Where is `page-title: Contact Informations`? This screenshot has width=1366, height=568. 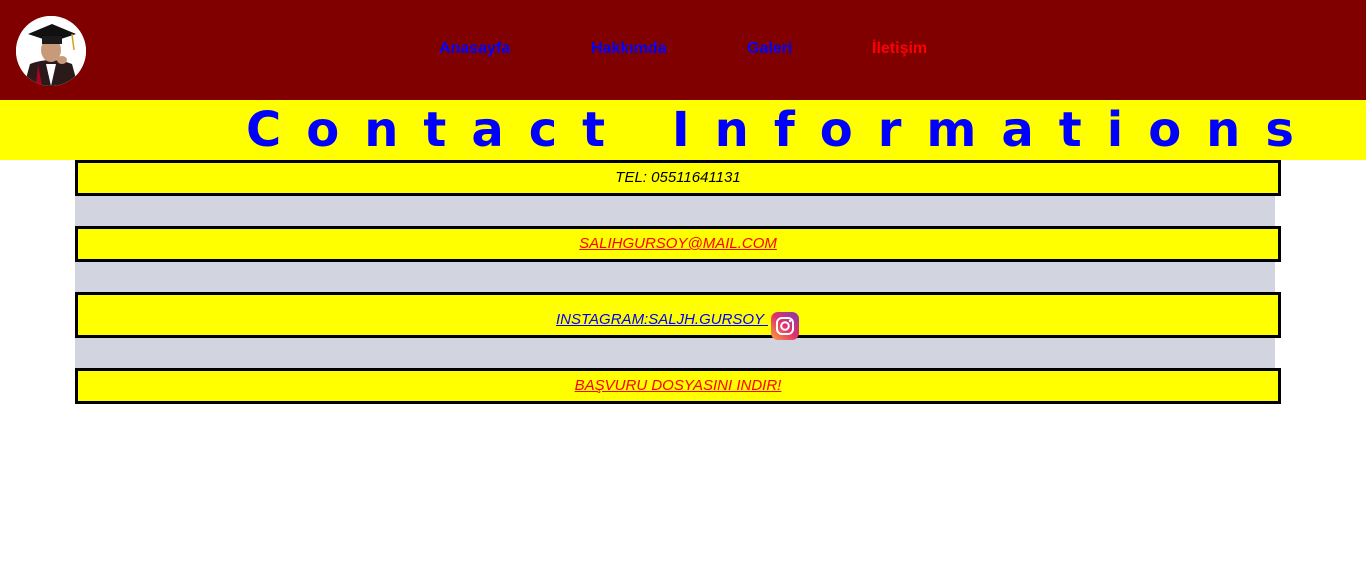
page-title: Contact Informations is located at coordinates (782, 130).